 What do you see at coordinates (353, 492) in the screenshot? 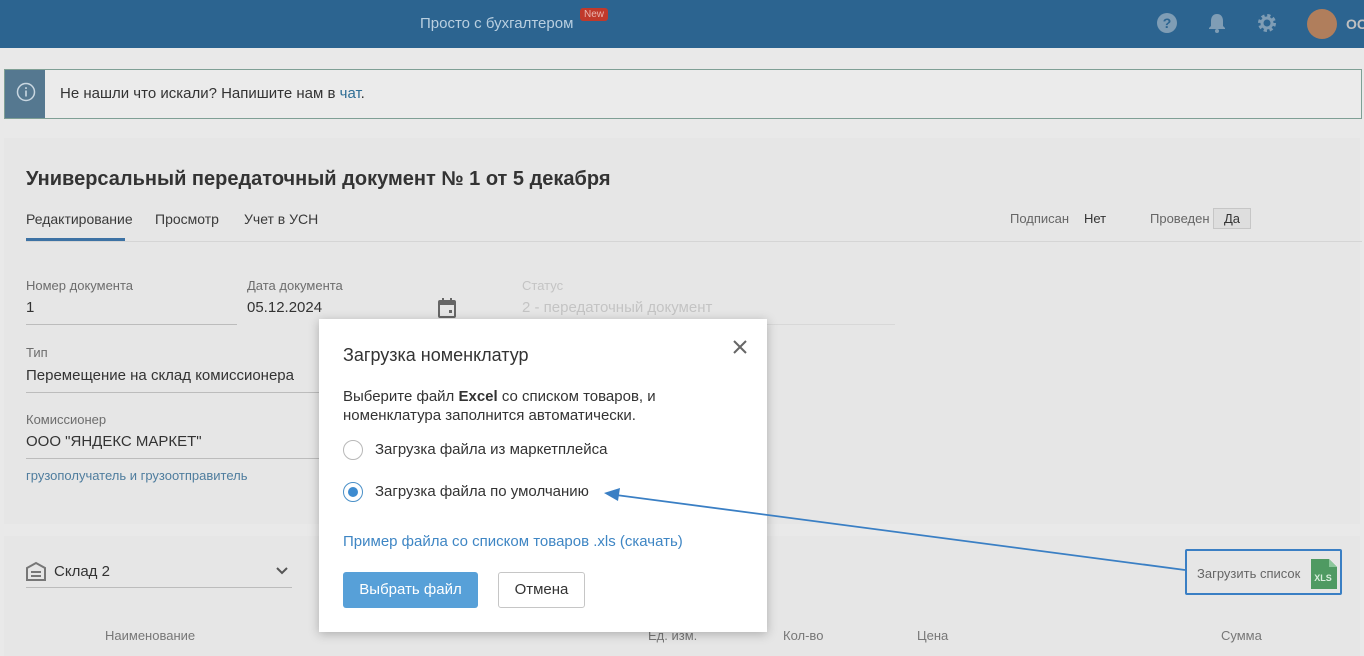
I see `radio-default` at bounding box center [353, 492].